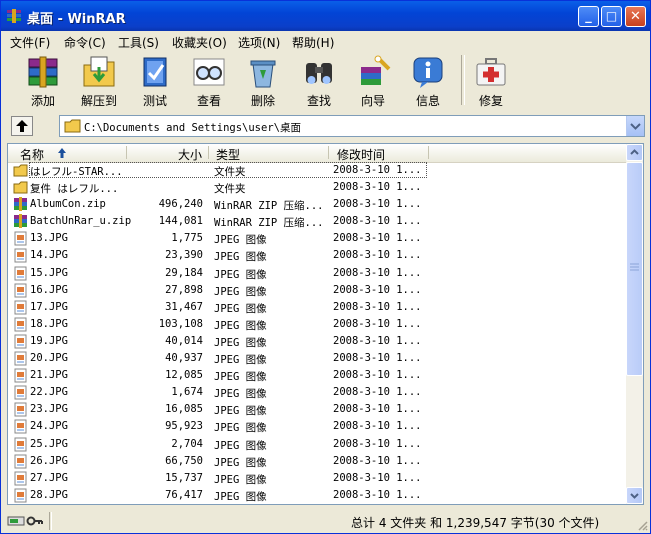  Describe the element at coordinates (14, 16) in the screenshot. I see `winrar-app-icon` at that location.